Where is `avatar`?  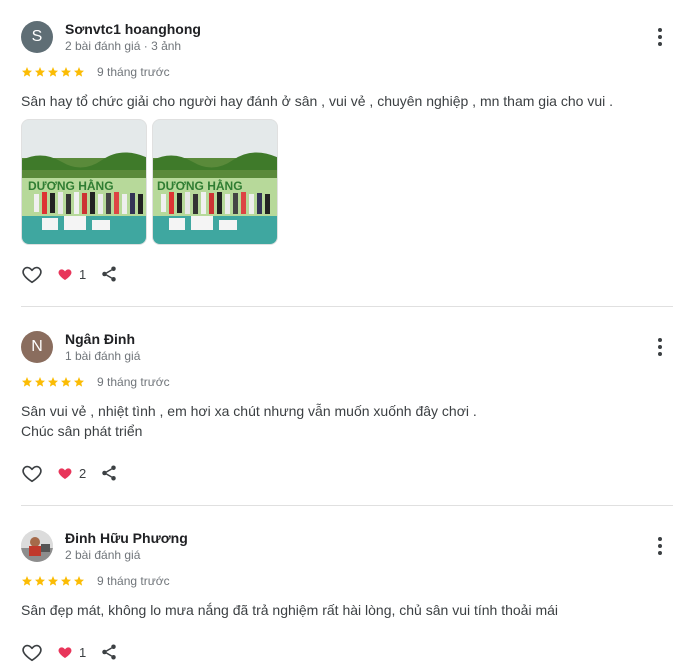
avatar is located at coordinates (37, 546).